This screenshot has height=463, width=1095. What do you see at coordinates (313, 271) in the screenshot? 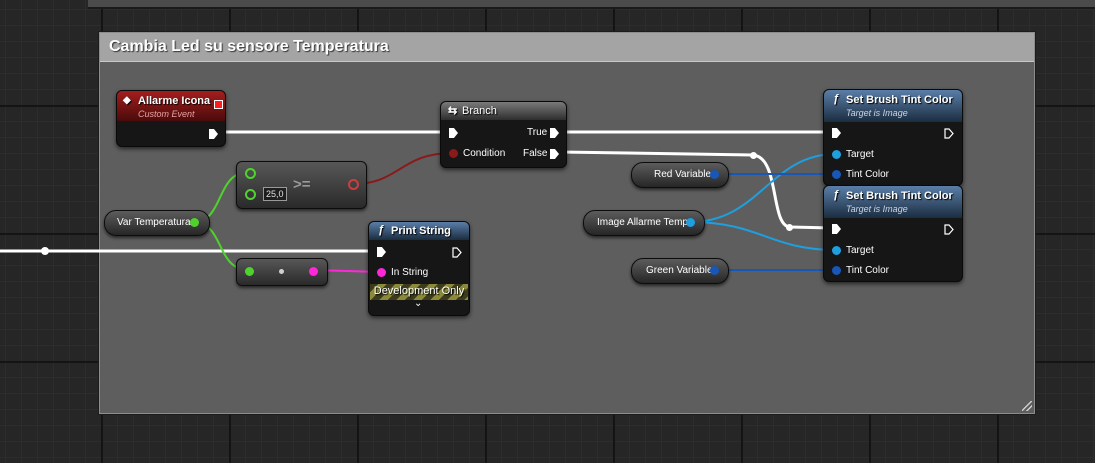
I see `to-string-output-pin` at bounding box center [313, 271].